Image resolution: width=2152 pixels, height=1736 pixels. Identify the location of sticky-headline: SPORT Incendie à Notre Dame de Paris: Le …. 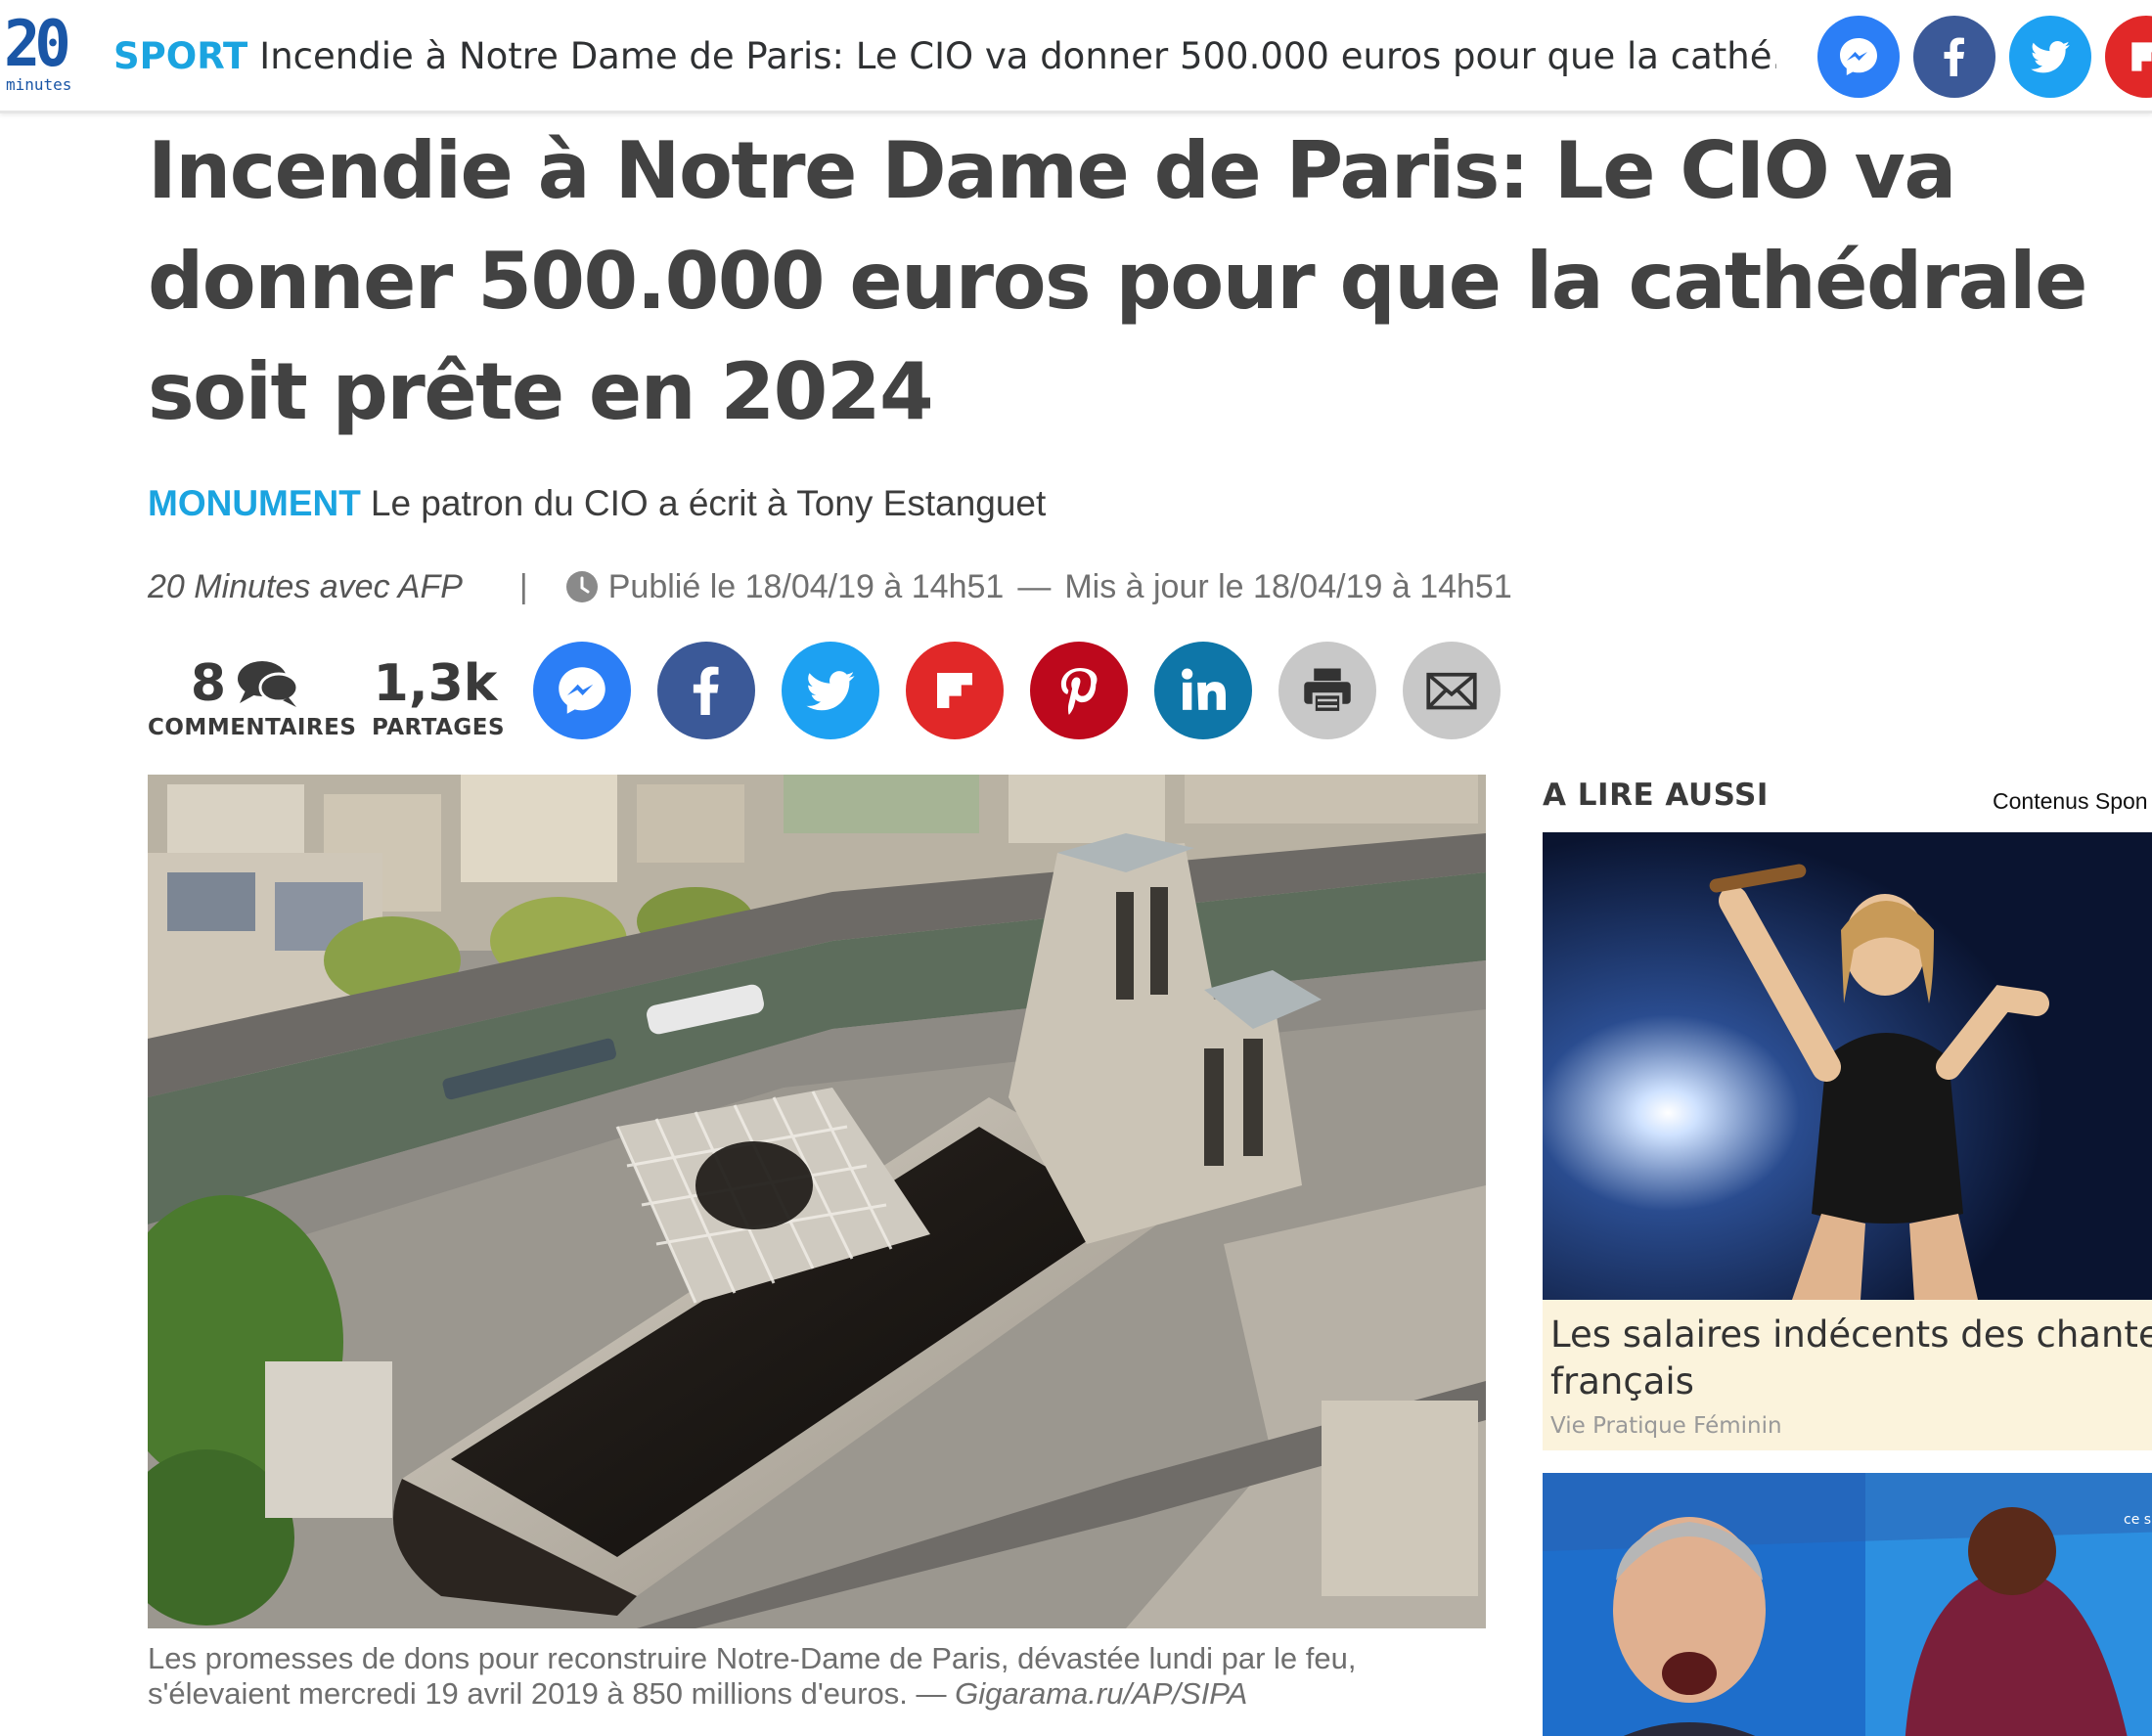
(945, 57).